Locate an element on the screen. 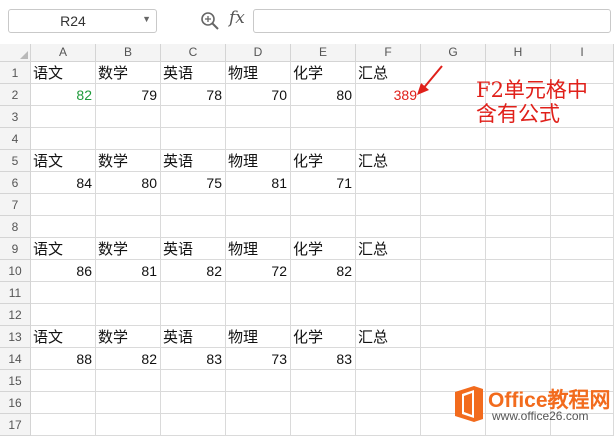 This screenshot has width=614, height=436. row-header-11: 11 is located at coordinates (15, 293).